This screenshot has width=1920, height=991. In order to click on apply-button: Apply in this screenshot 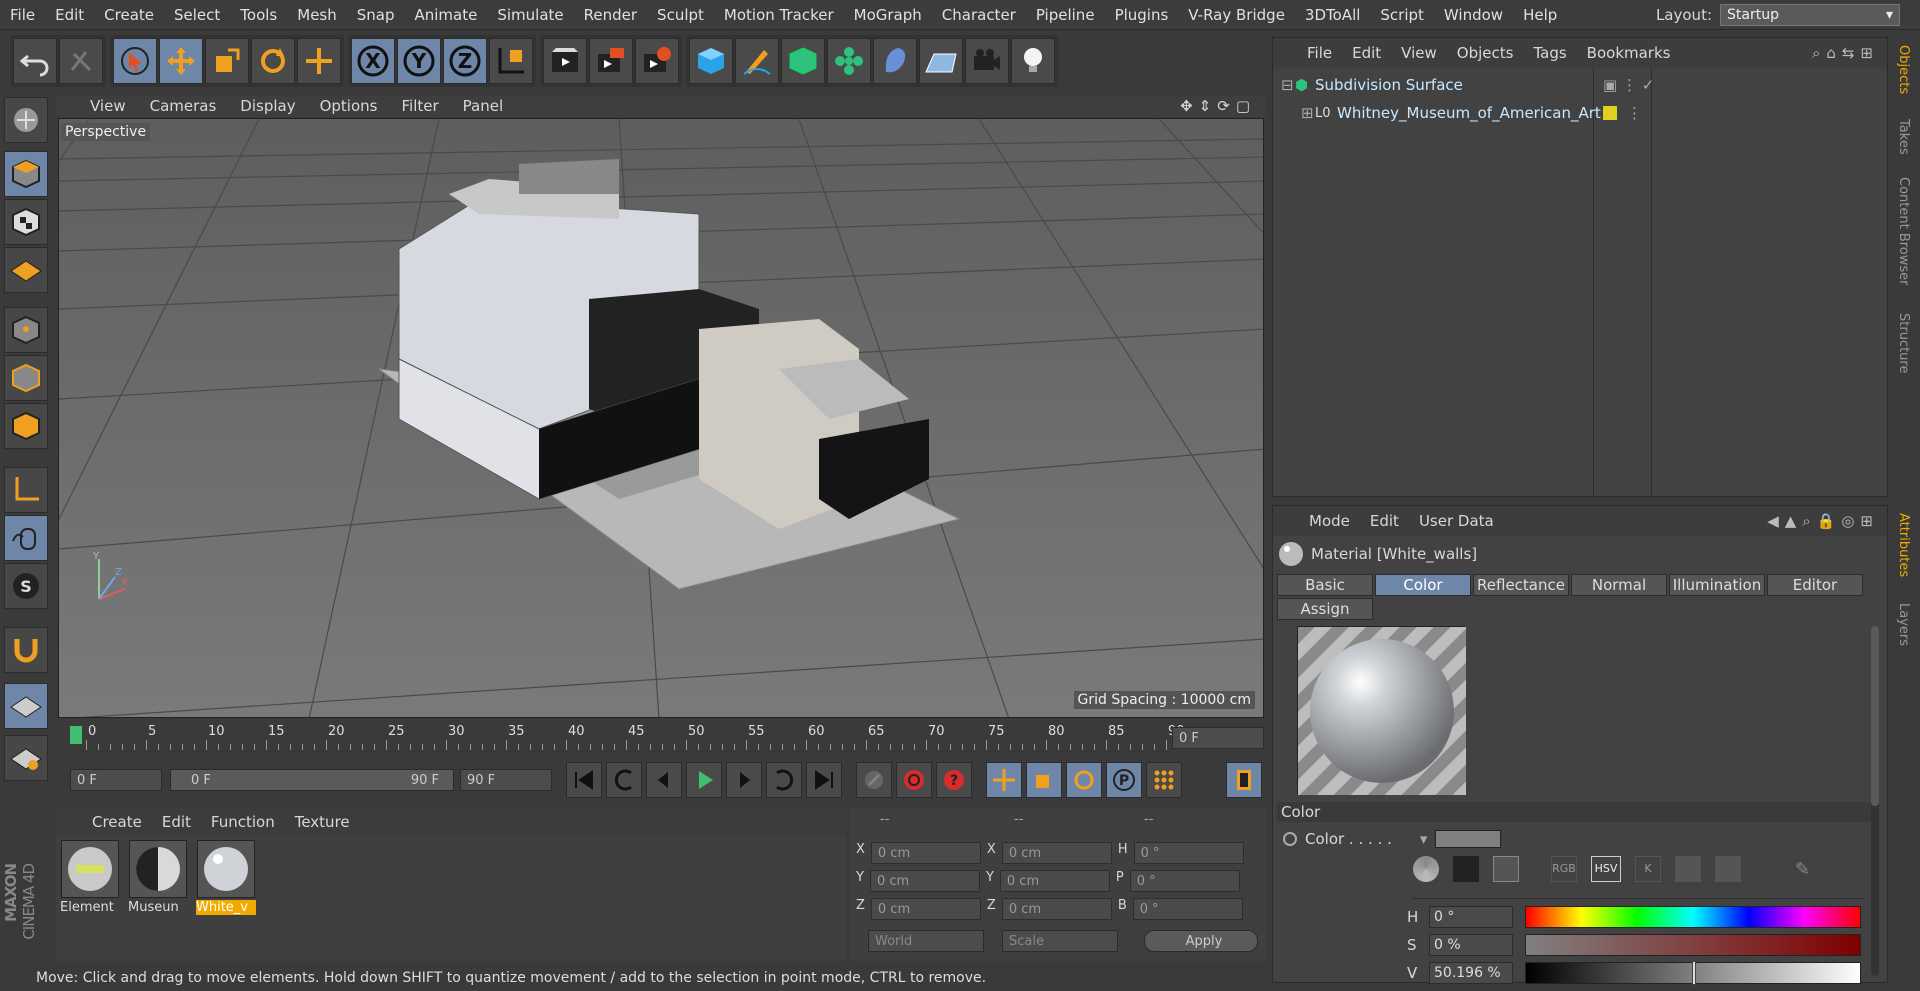, I will do `click(1201, 941)`.